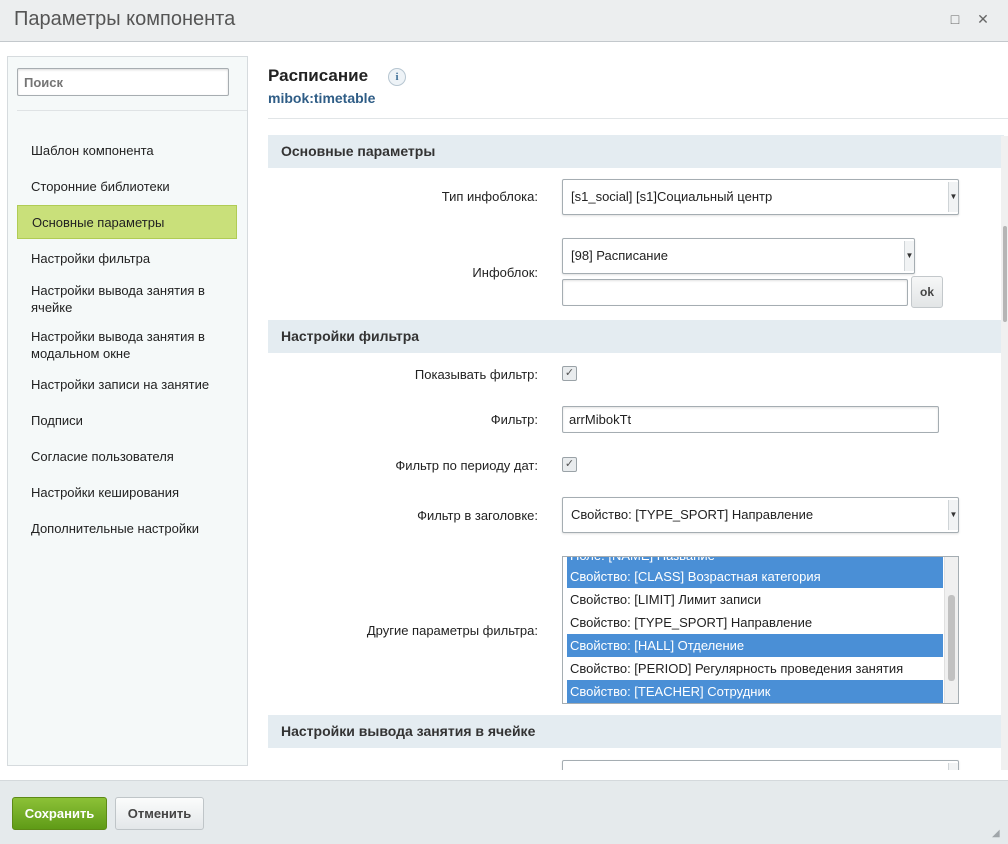 The image size is (1008, 844). What do you see at coordinates (755, 599) in the screenshot?
I see `list-item: Свойство: [LIMIT] Лимит записи` at bounding box center [755, 599].